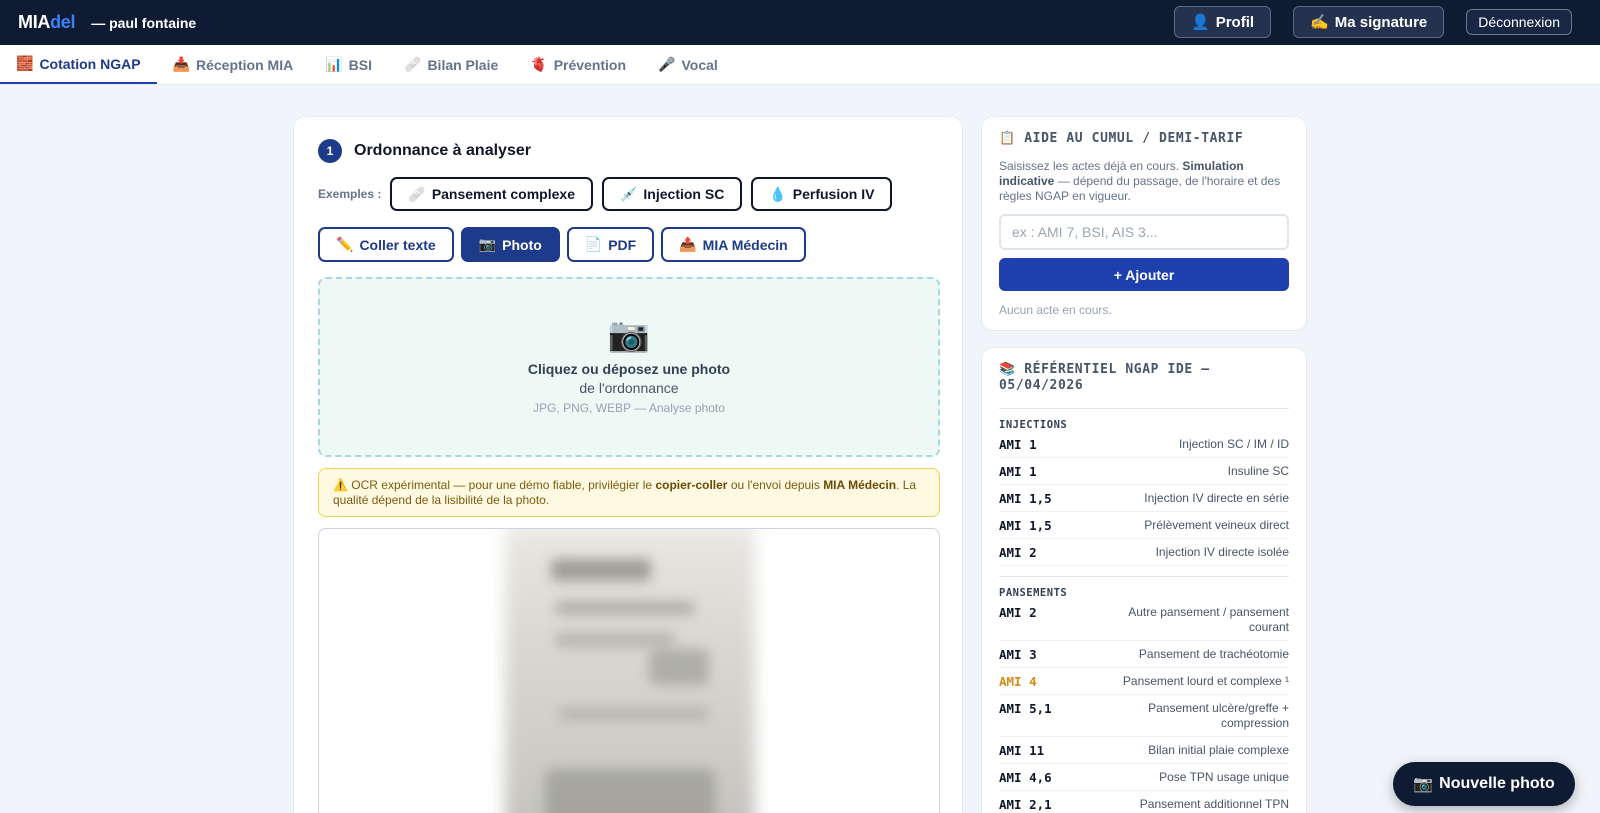 Image resolution: width=1600 pixels, height=813 pixels. Describe the element at coordinates (181, 64) in the screenshot. I see `inbox-icon: 📥` at that location.